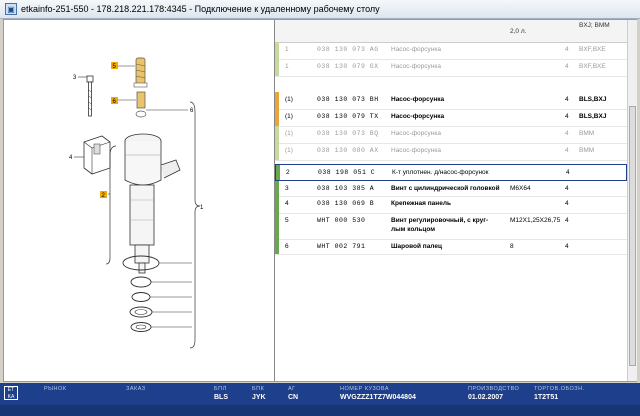  I want to click on ball-pin-drawing, so click(141, 104).